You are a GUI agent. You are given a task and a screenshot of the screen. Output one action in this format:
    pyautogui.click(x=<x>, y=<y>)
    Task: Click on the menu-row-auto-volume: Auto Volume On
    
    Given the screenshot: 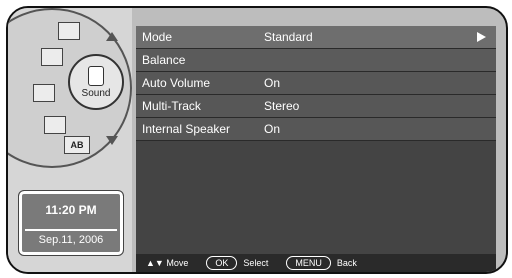 What is the action you would take?
    pyautogui.click(x=316, y=83)
    